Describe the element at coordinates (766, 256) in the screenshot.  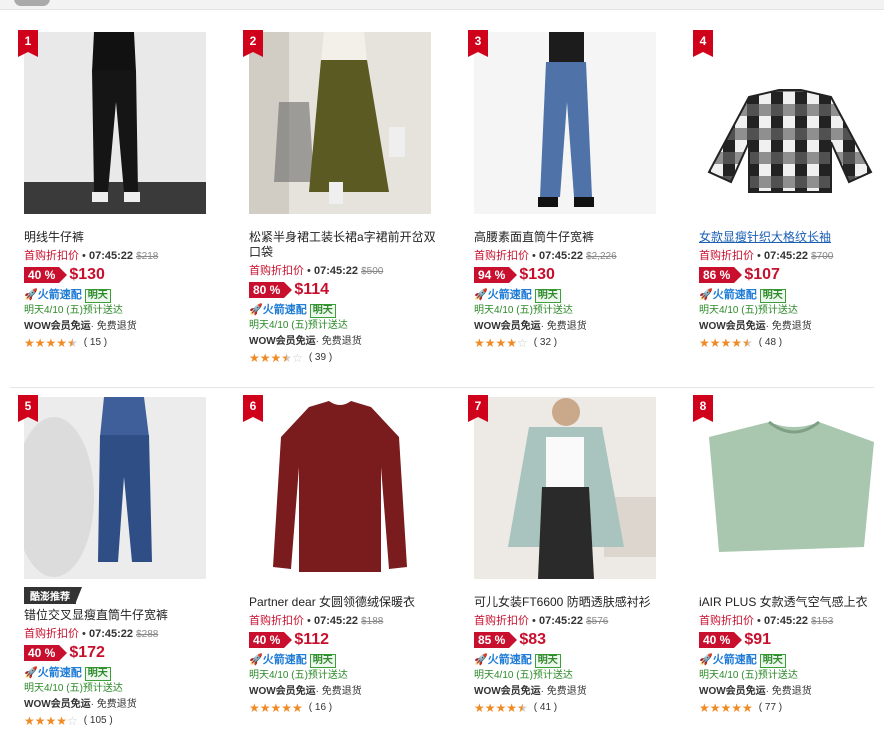
I see `promo-line: 首购折扣价 • 07:45:22 $700` at that location.